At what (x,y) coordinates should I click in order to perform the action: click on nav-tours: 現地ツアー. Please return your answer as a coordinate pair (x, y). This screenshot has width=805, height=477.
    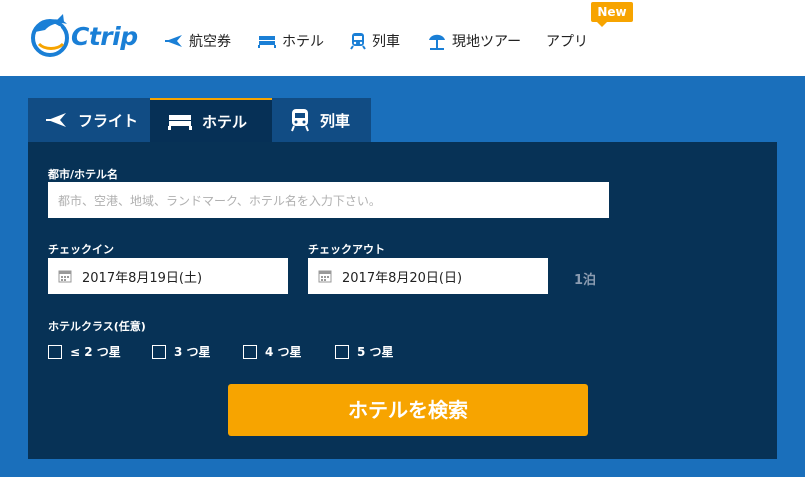
    Looking at the image, I should click on (474, 41).